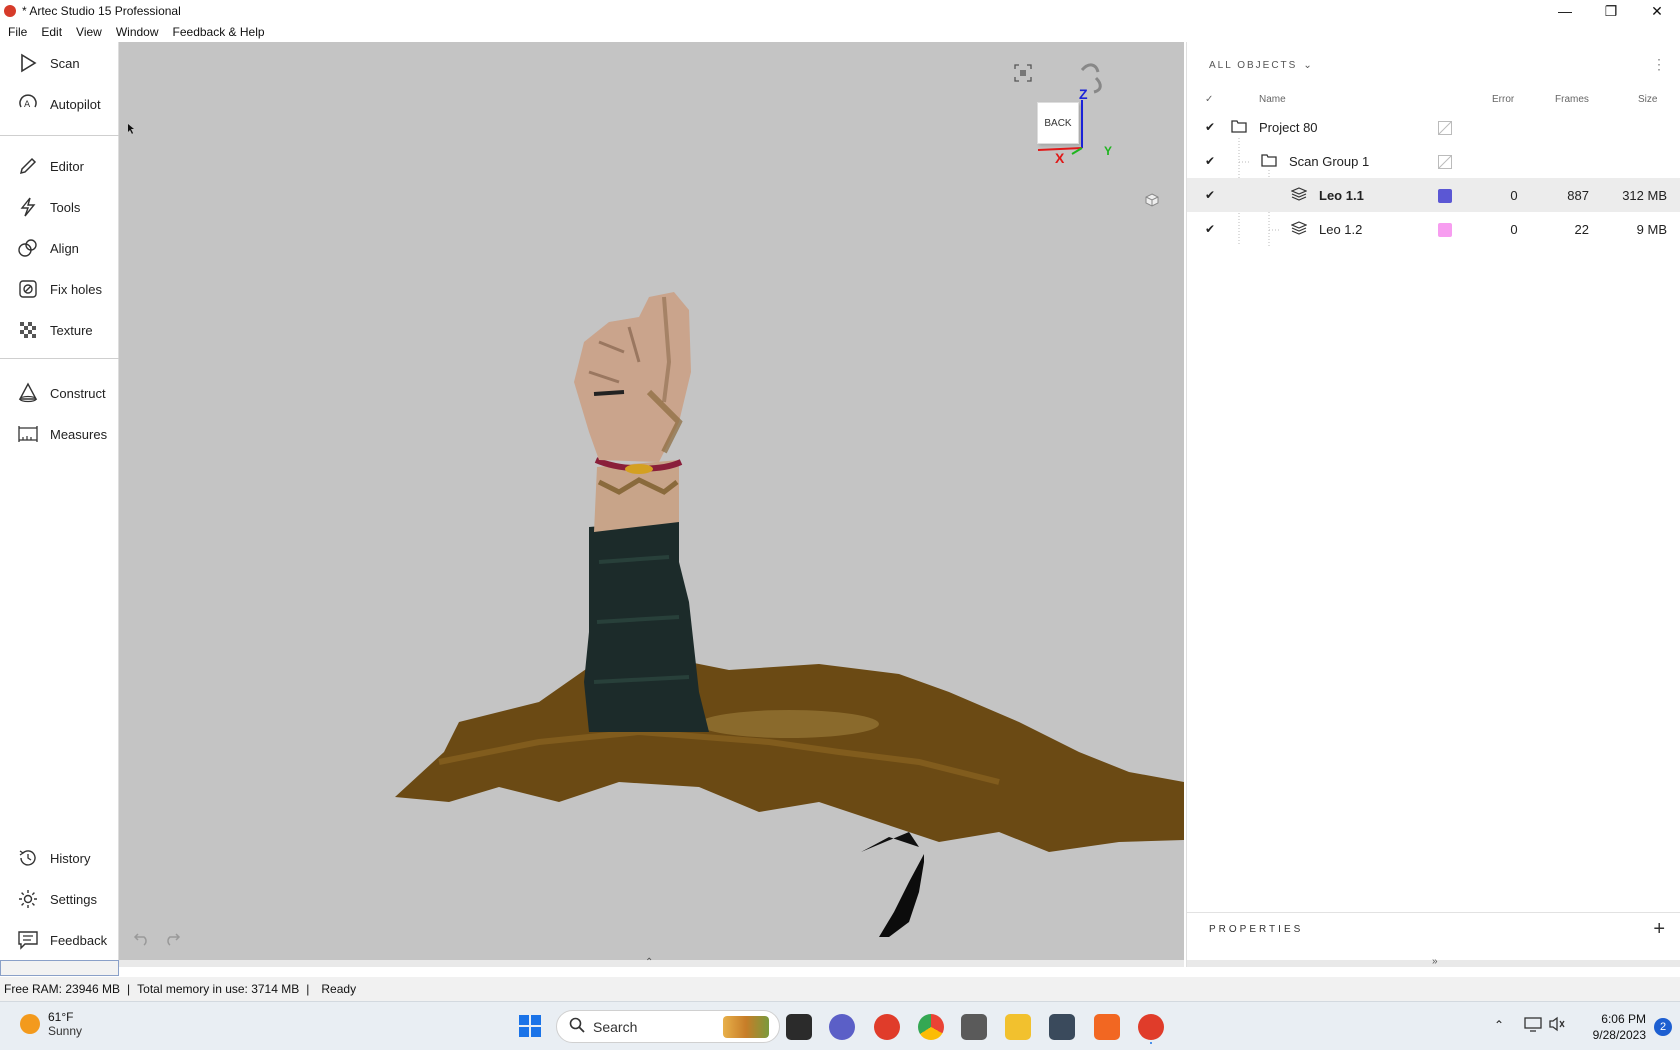  What do you see at coordinates (75, 104) in the screenshot?
I see `sidebar-item-label: Autopilot` at bounding box center [75, 104].